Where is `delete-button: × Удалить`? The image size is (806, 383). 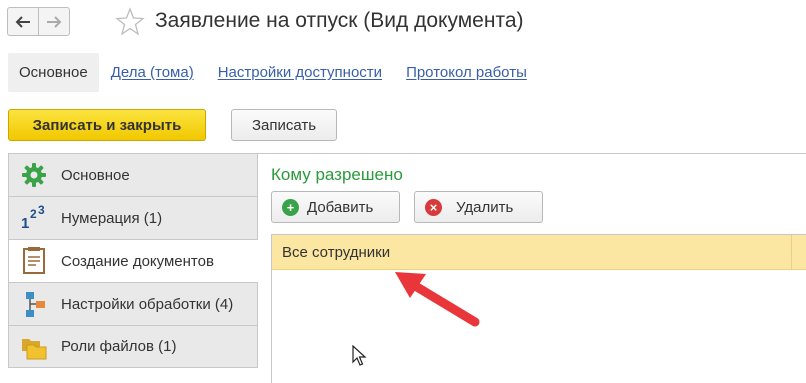 delete-button: × Удалить is located at coordinates (478, 207).